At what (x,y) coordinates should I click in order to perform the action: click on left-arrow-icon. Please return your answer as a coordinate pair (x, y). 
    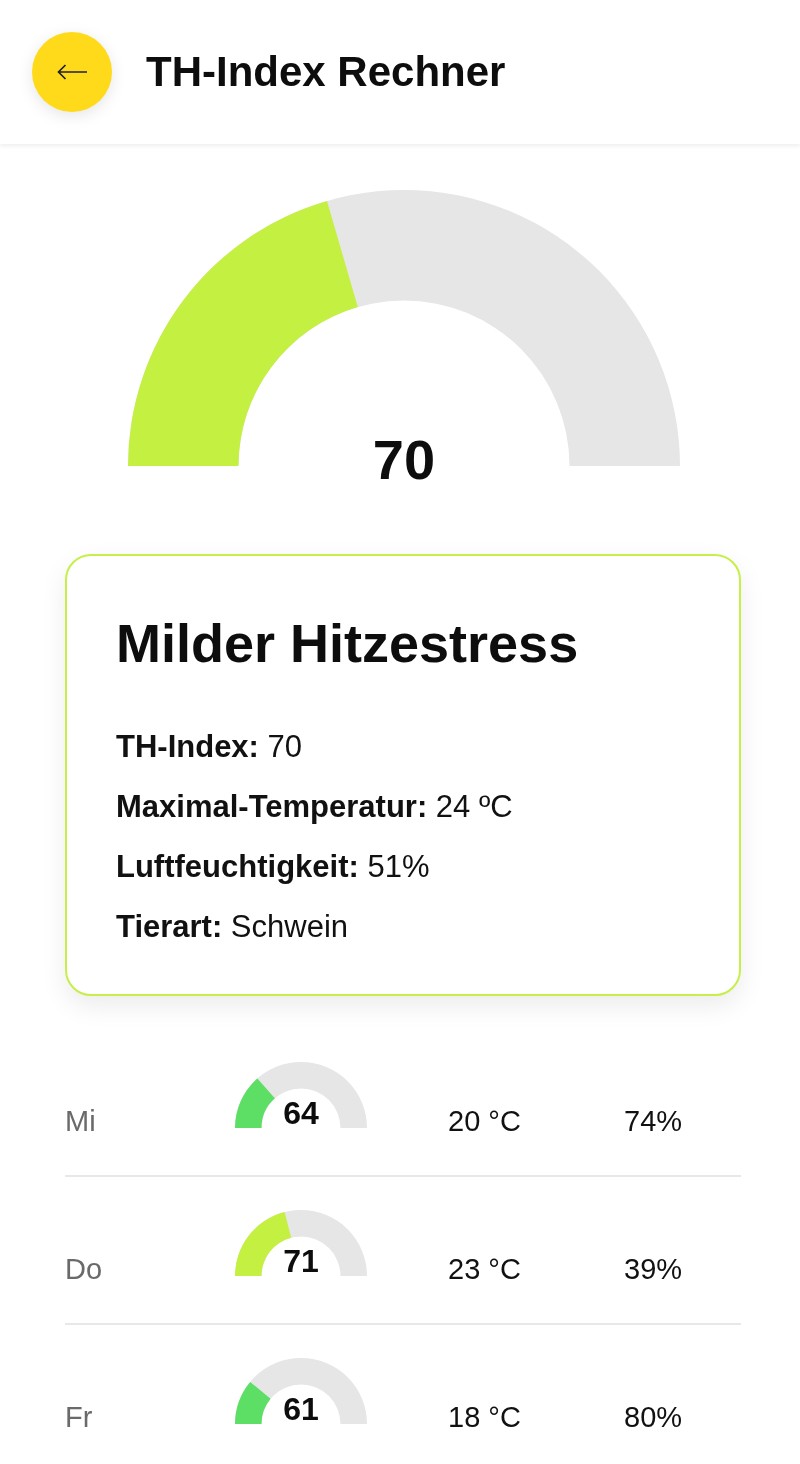
    Looking at the image, I should click on (72, 72).